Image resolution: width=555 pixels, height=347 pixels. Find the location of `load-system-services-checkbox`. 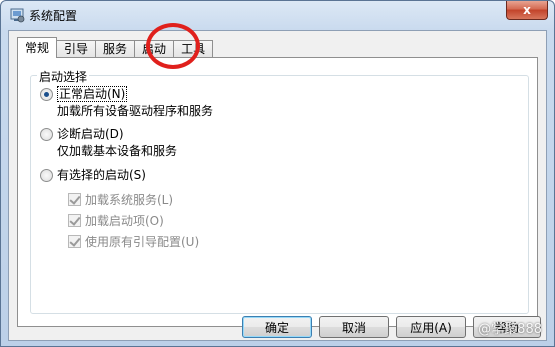

load-system-services-checkbox is located at coordinates (74, 199).